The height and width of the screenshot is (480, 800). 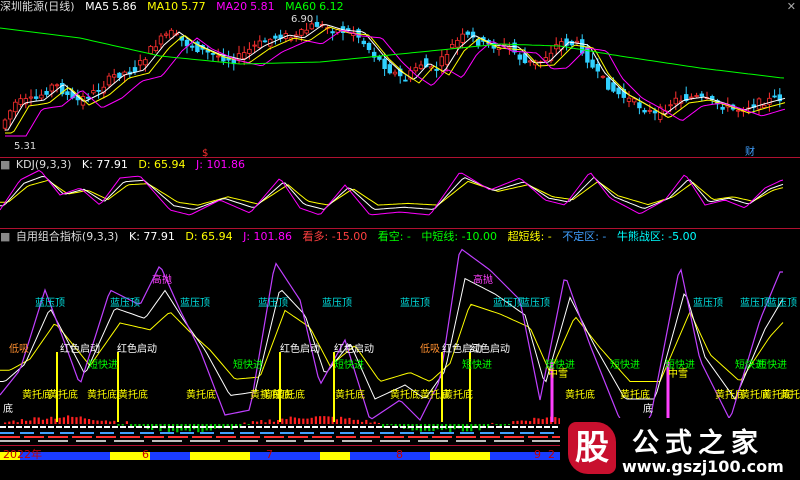 I want to click on legend-zhongduanxian: 中短线: -10.00, so click(x=459, y=236).